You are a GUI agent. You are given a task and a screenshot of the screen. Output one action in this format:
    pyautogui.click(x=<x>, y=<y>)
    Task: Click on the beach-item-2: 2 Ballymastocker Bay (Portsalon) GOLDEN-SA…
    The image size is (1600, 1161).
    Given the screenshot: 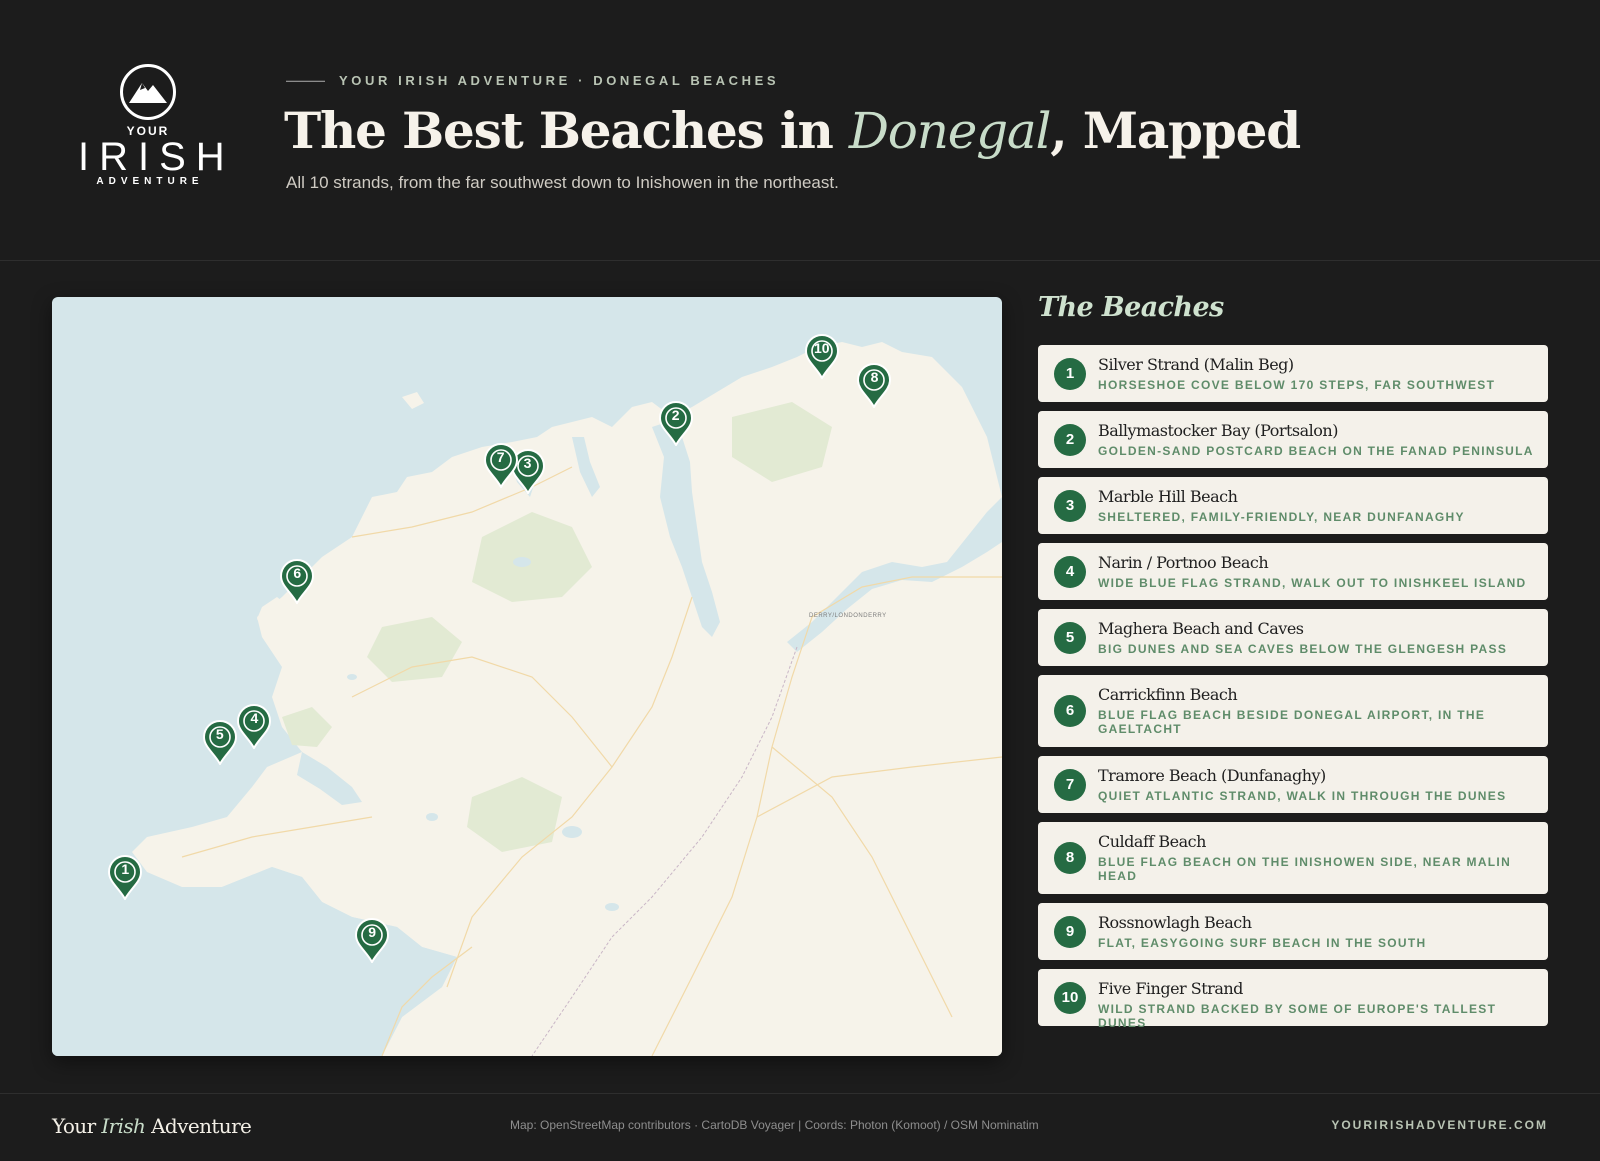 What is the action you would take?
    pyautogui.click(x=1293, y=439)
    